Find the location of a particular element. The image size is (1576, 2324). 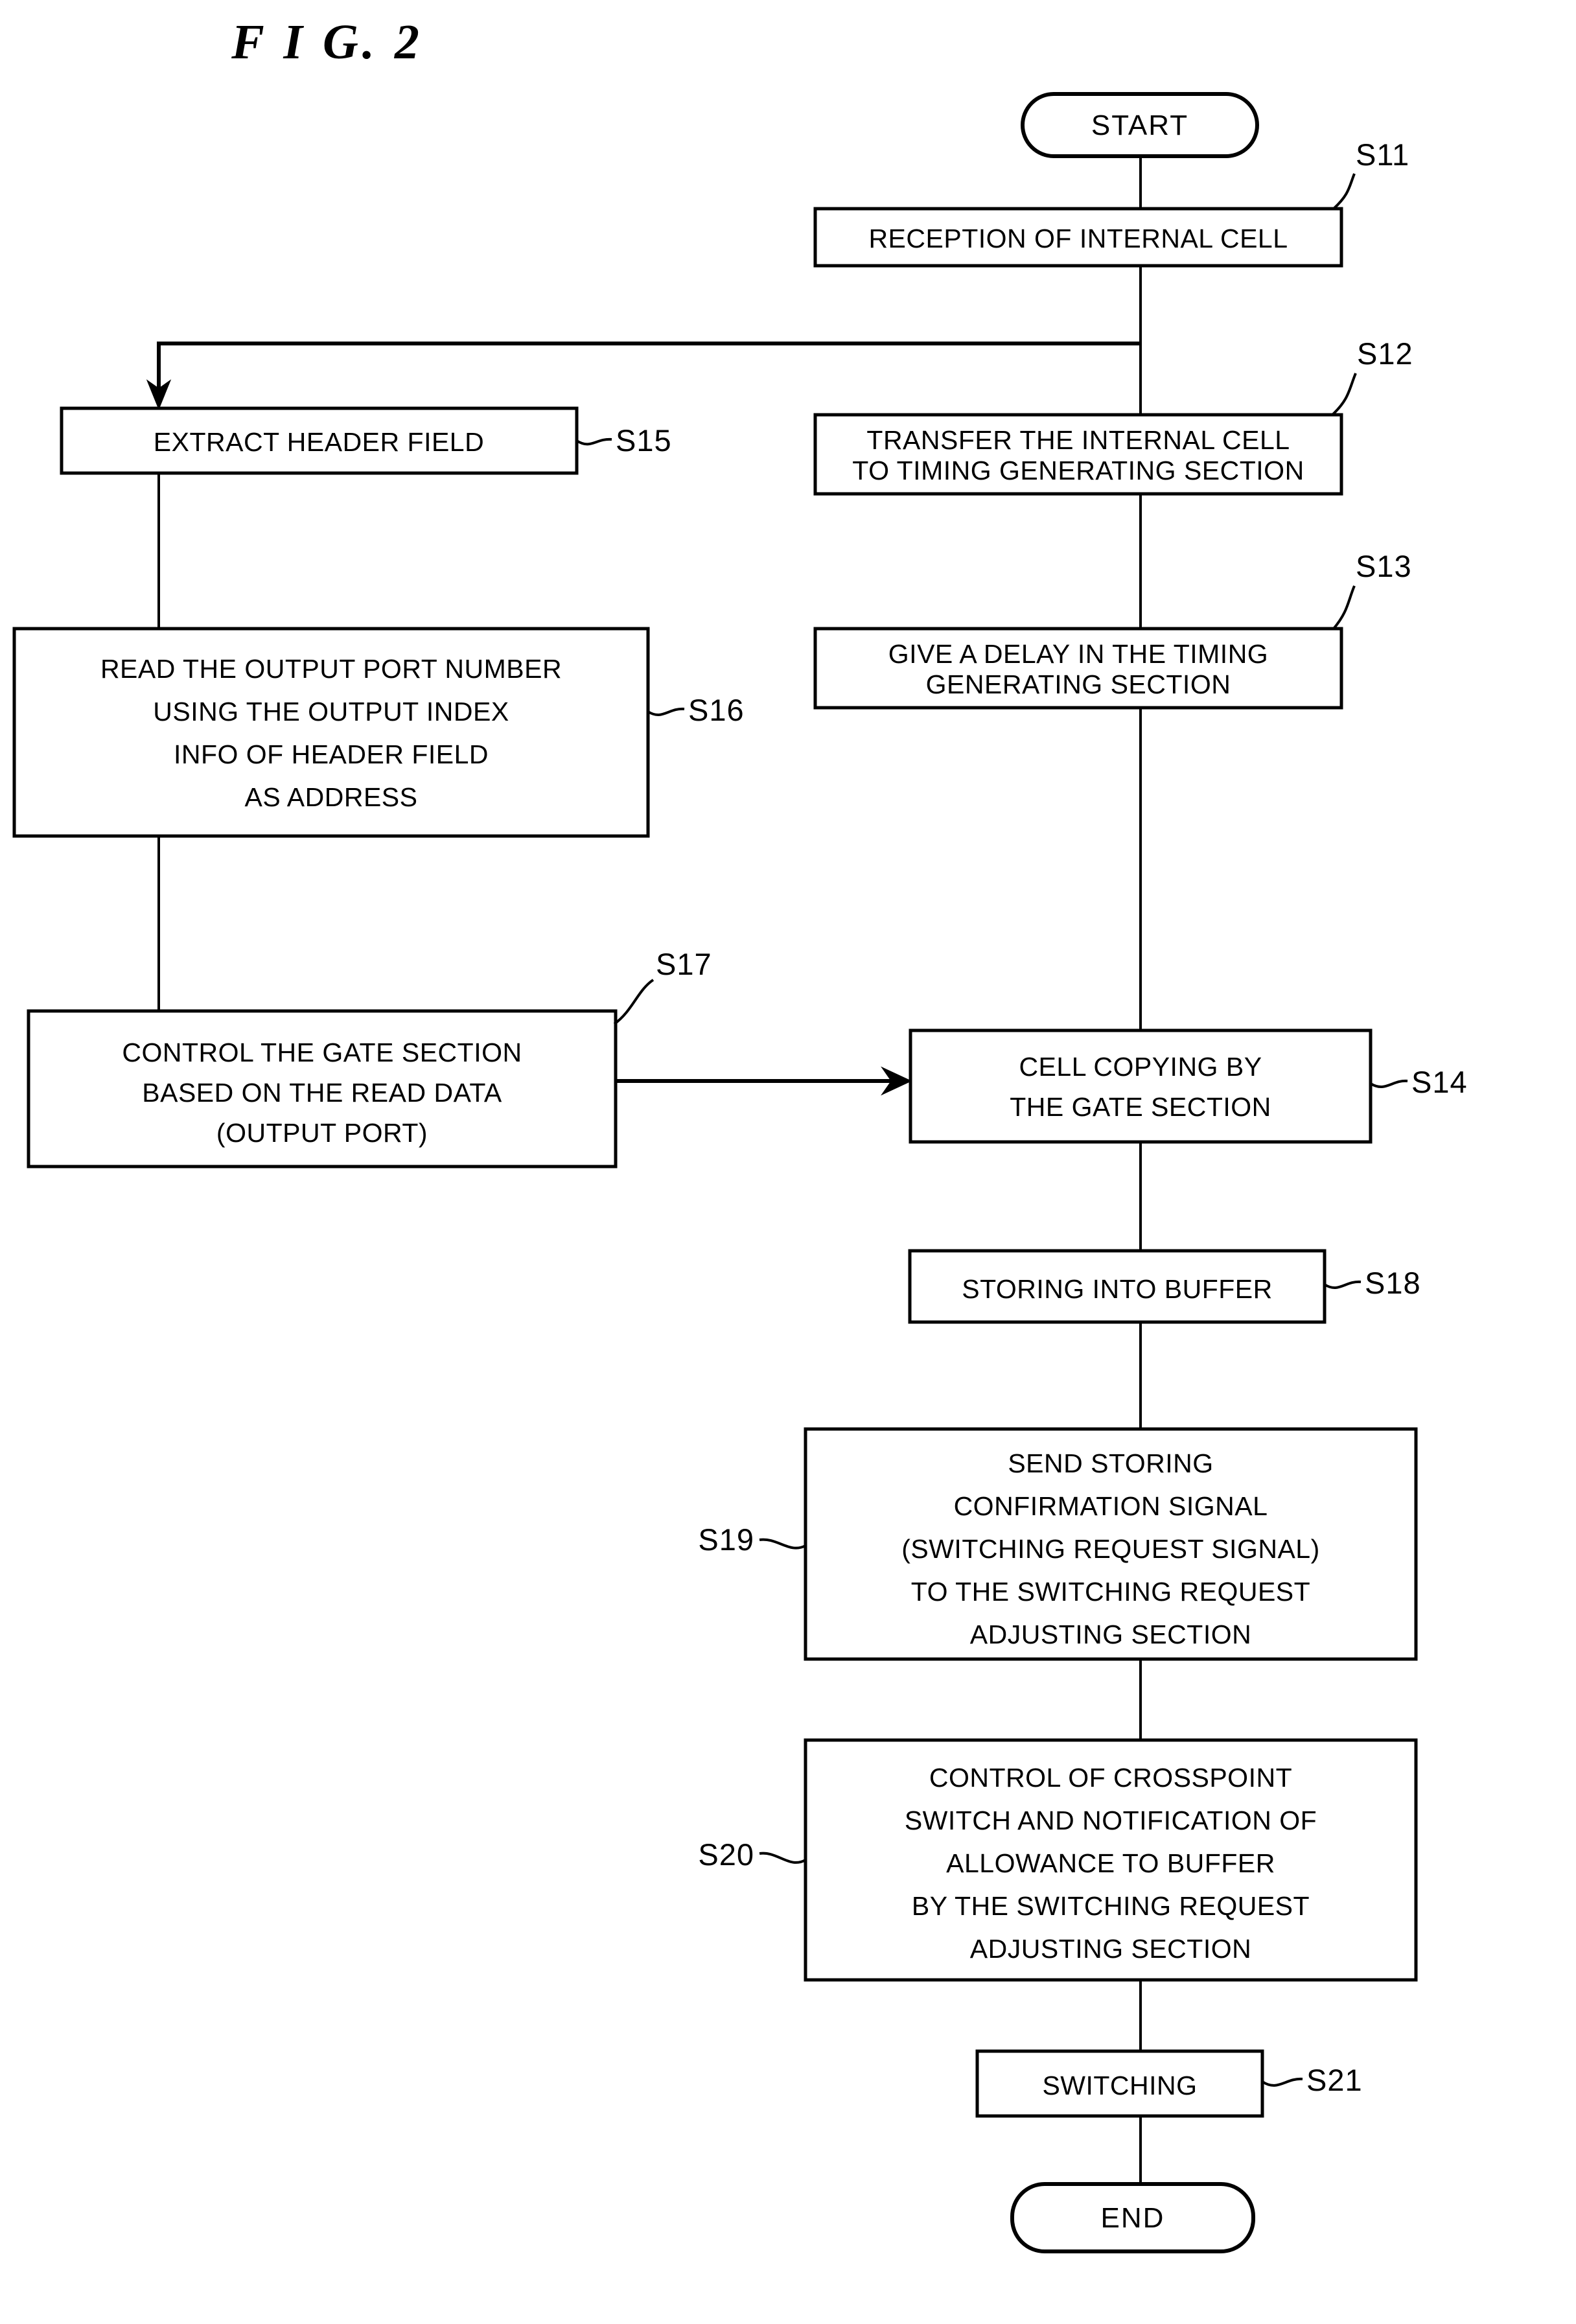

node-end: END is located at coordinates (1132, 2217).